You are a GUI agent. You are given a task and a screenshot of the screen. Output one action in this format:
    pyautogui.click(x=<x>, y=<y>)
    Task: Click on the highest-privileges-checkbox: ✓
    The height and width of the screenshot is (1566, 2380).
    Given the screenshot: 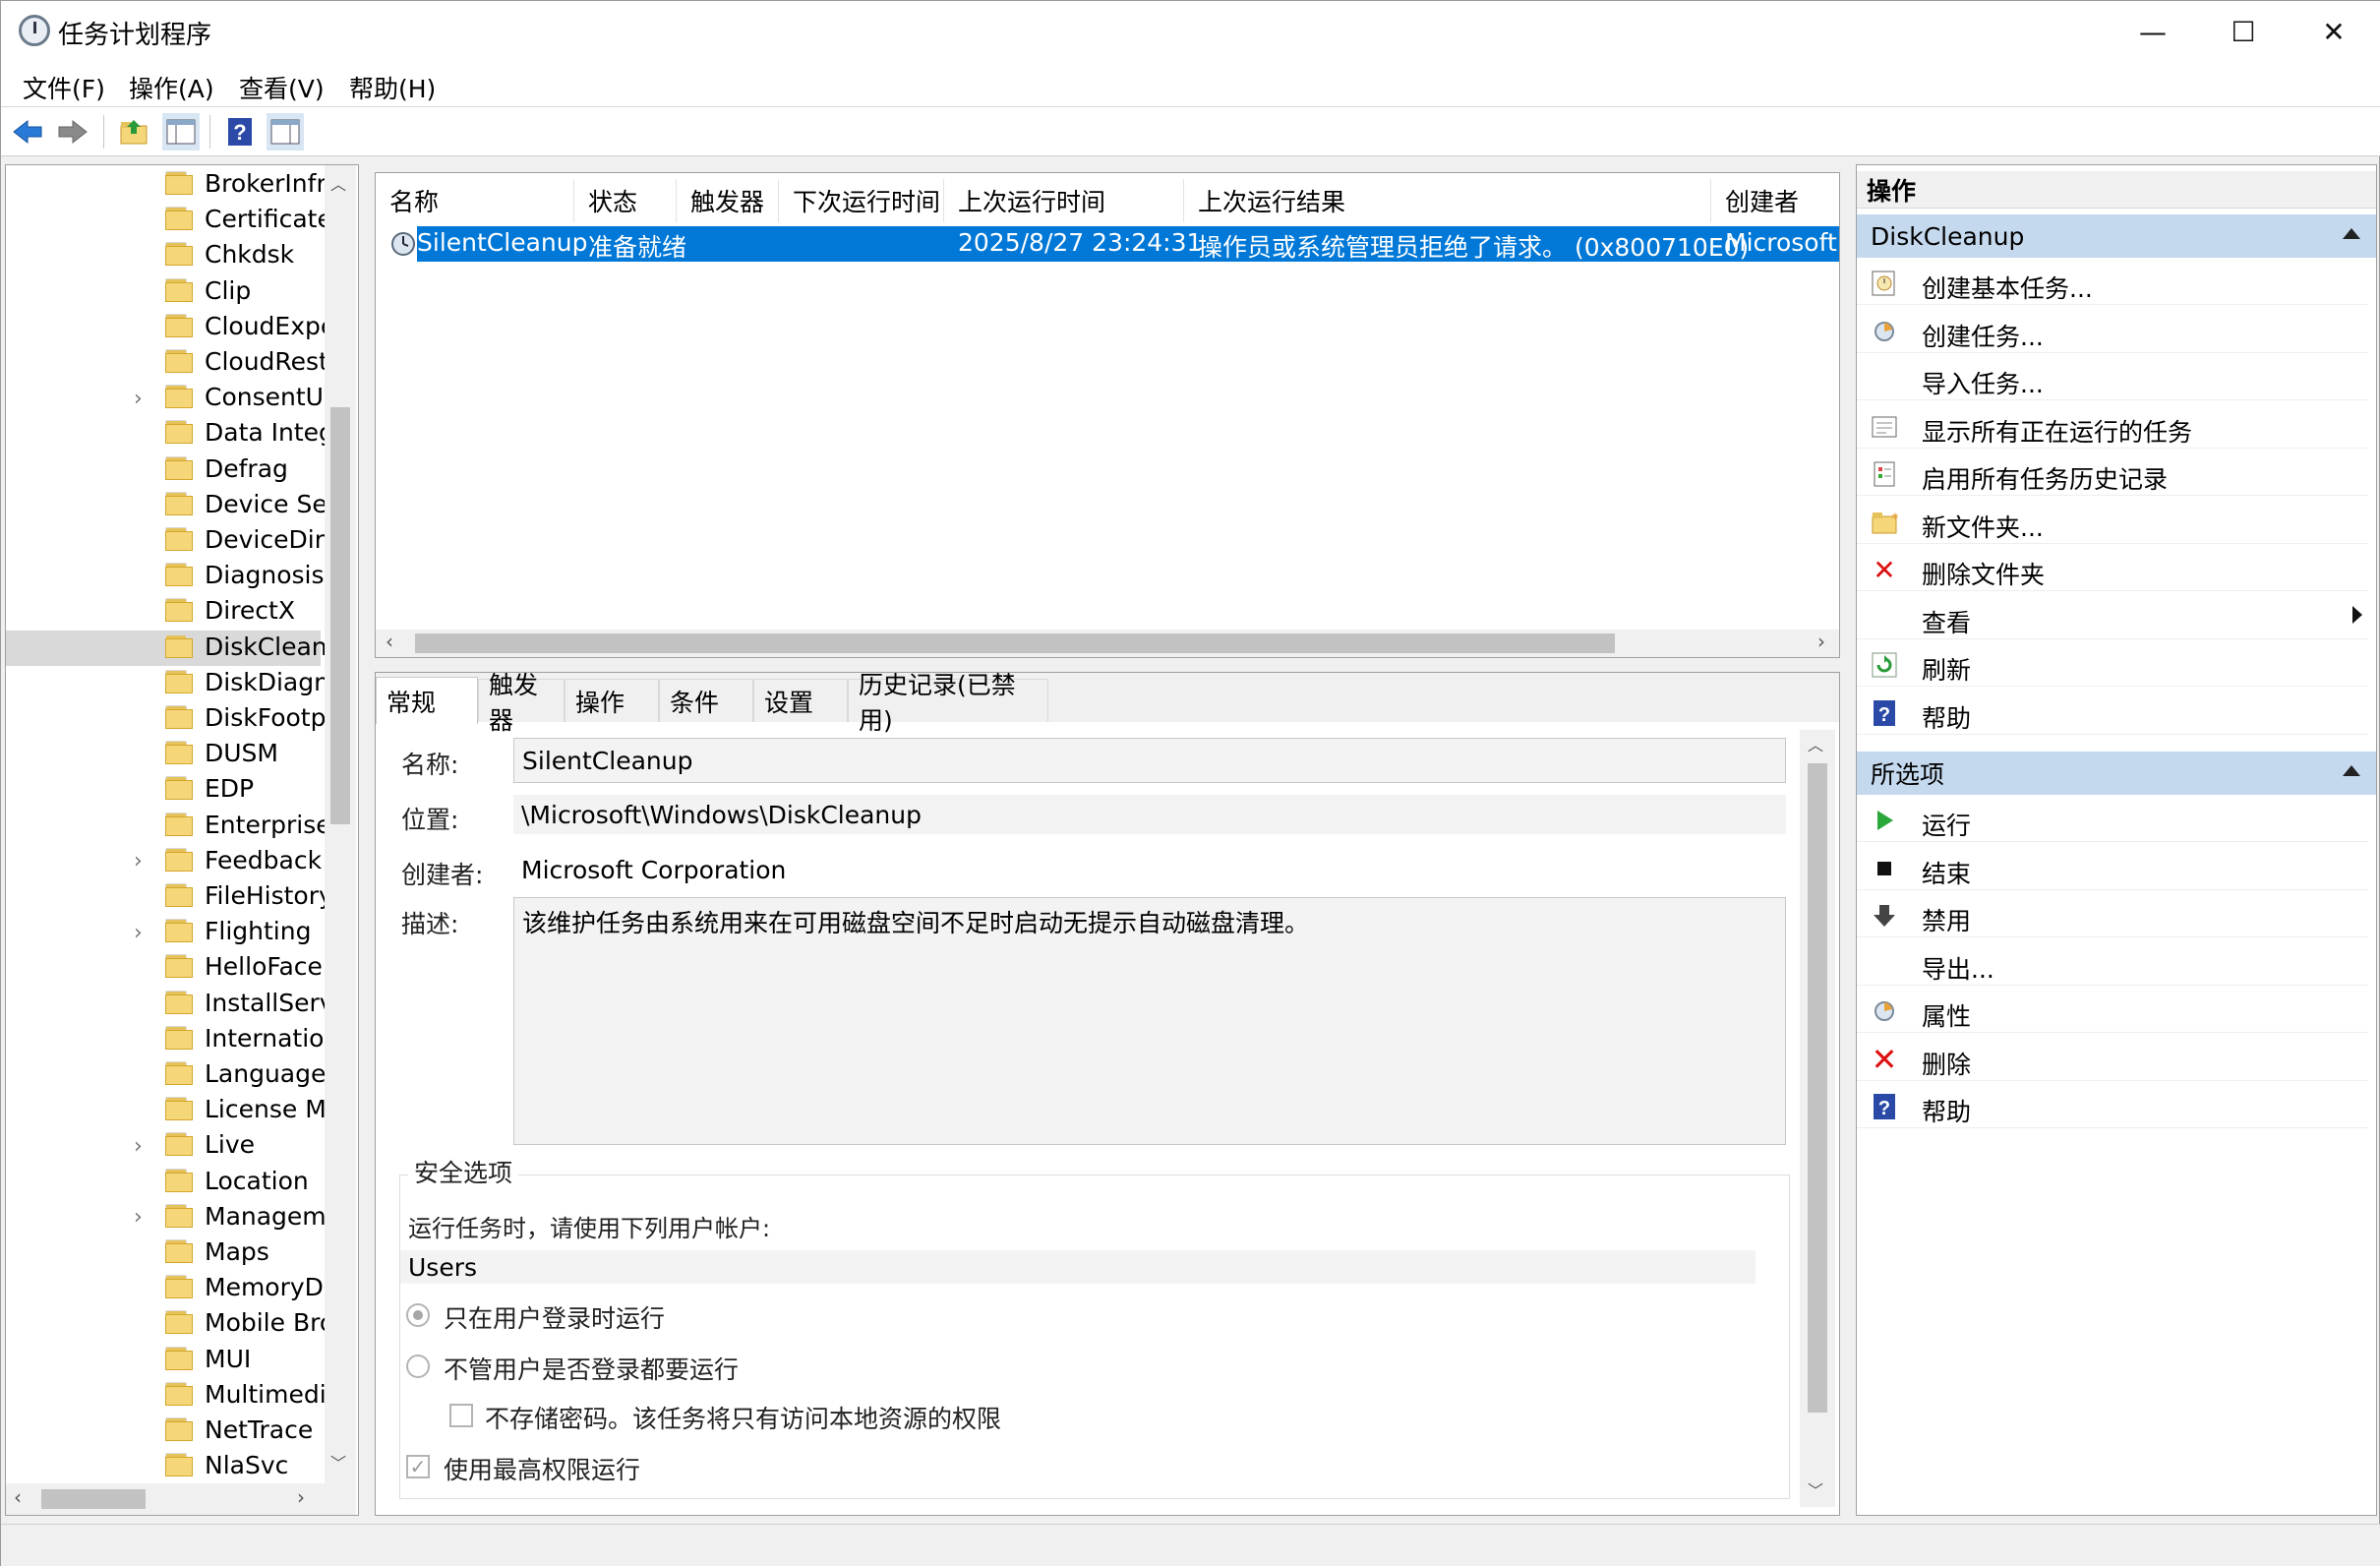 What is the action you would take?
    pyautogui.click(x=418, y=1466)
    